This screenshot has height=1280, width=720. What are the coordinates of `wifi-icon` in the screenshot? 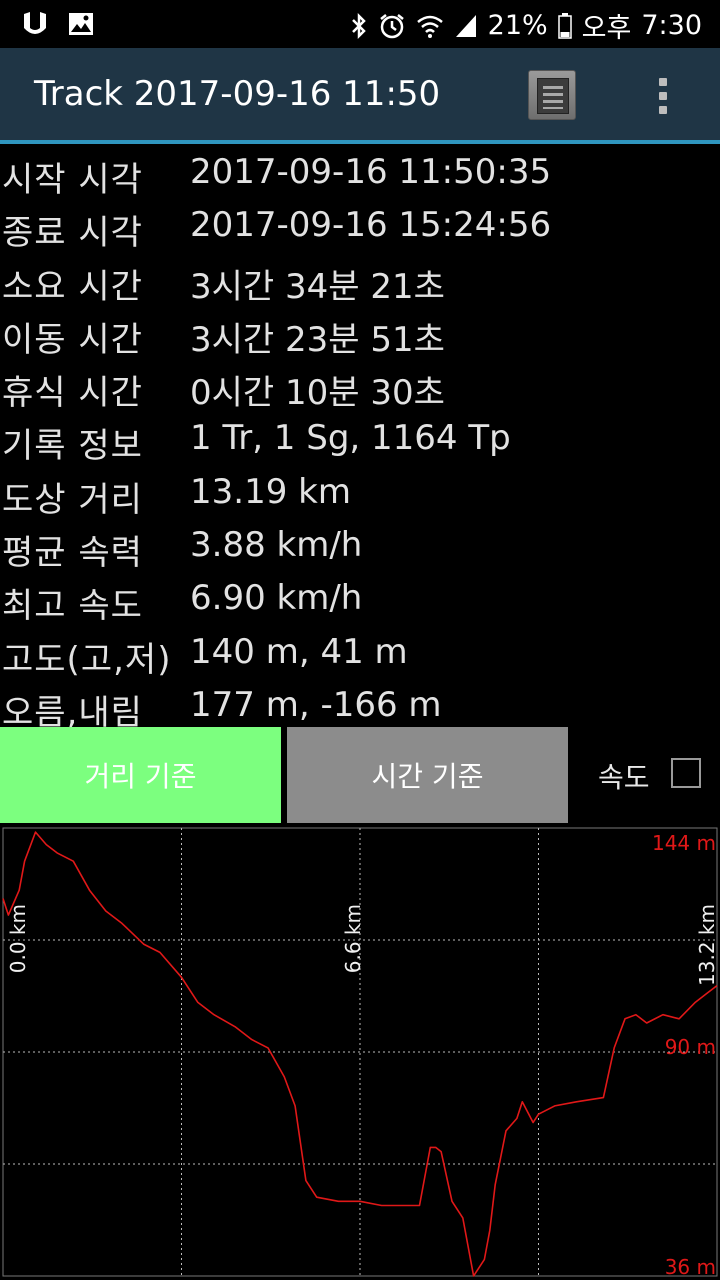 It's located at (430, 26).